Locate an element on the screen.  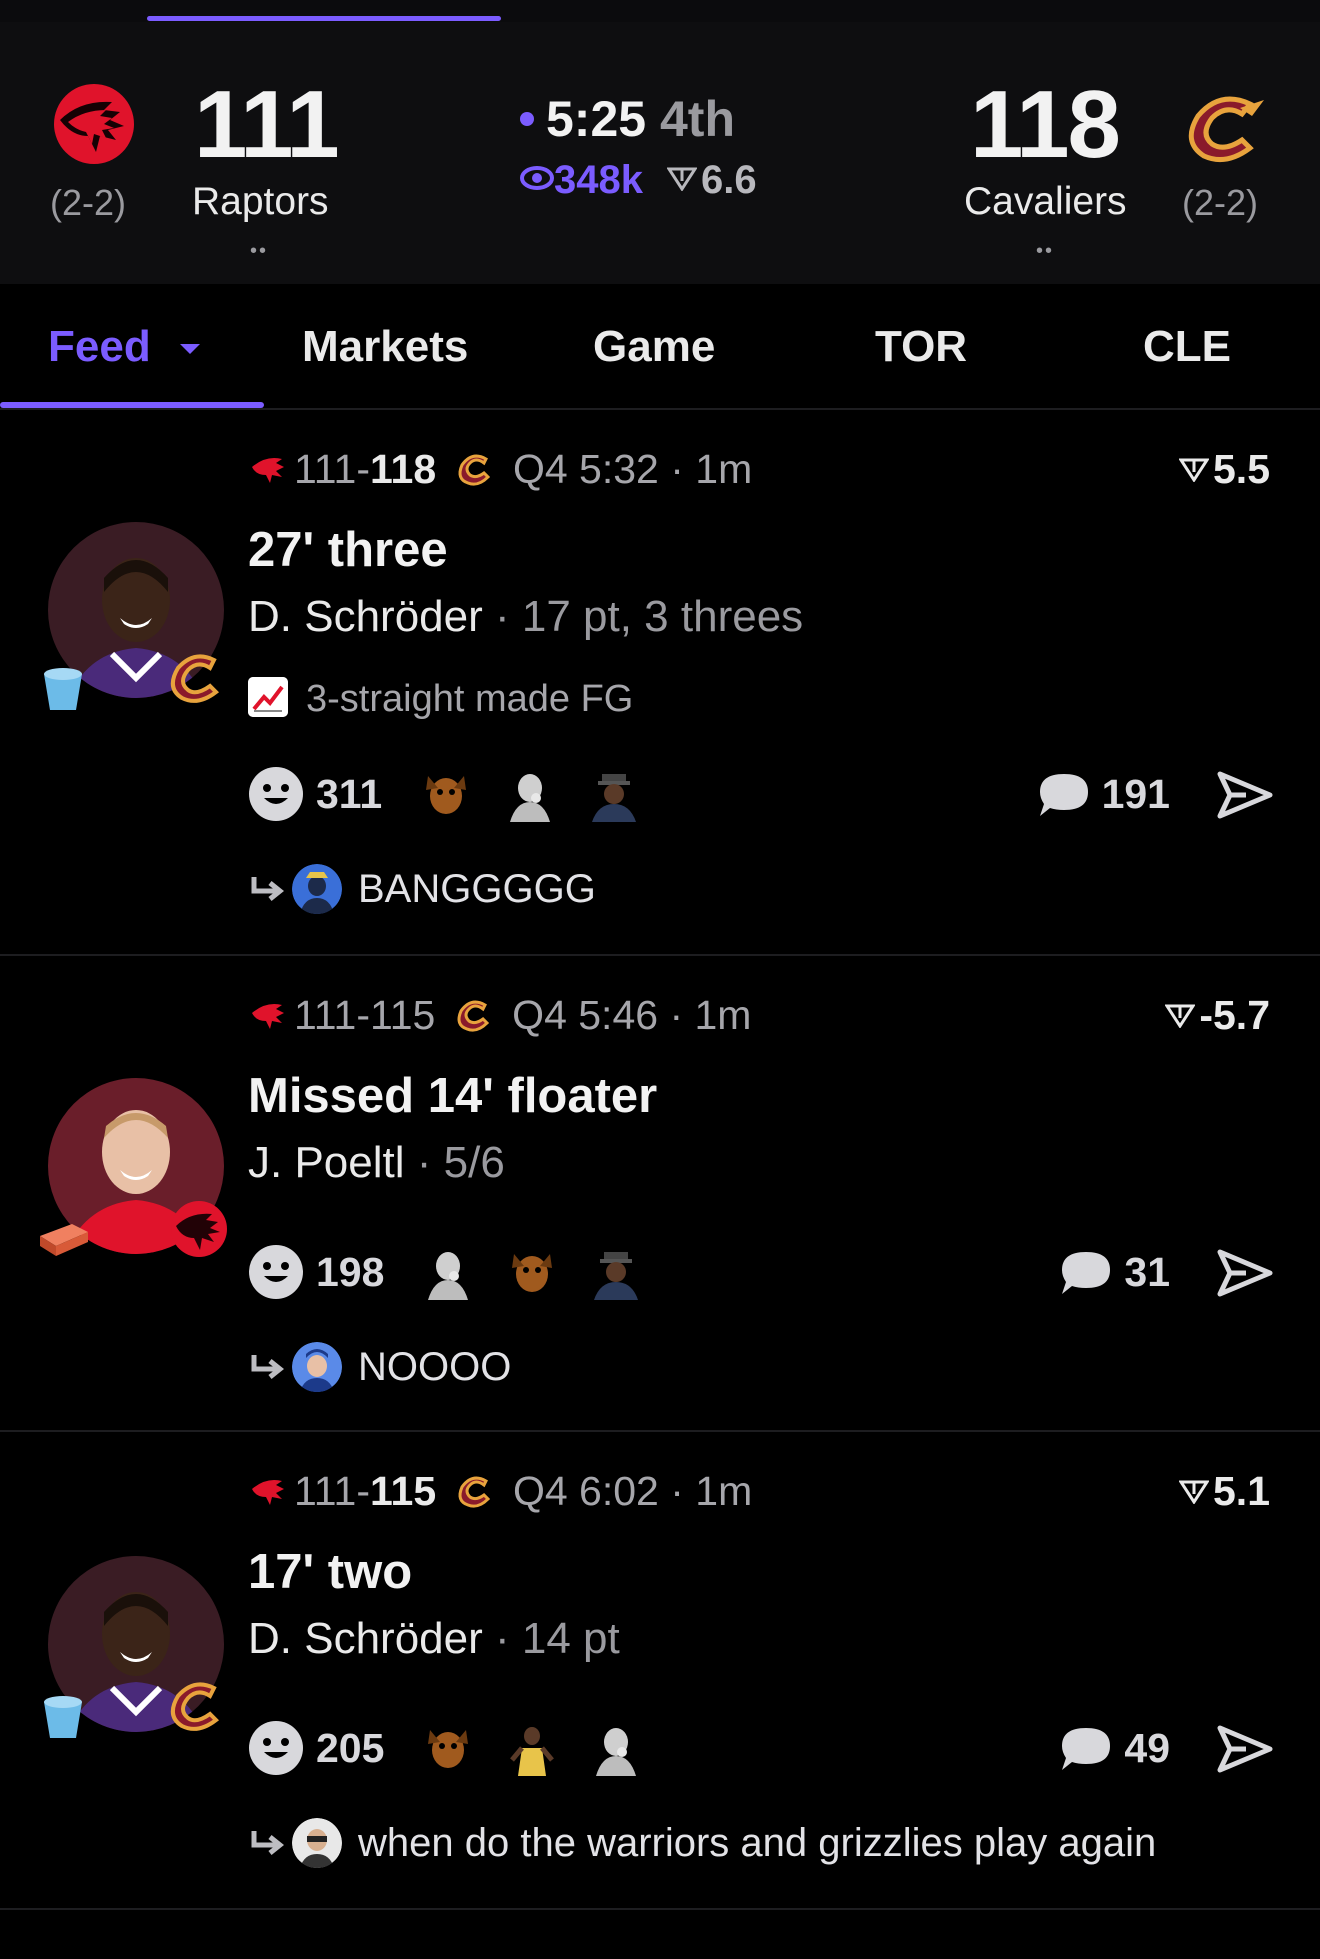
play-score-line: 111-115 Q4 6:02 · 1m is located at coordinates (500, 1491).